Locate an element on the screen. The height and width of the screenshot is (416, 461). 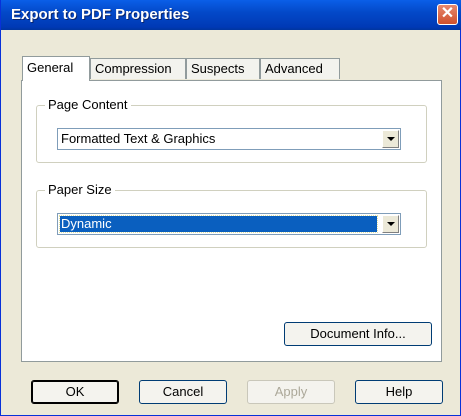
paper-size-select: Dynamic is located at coordinates (229, 224).